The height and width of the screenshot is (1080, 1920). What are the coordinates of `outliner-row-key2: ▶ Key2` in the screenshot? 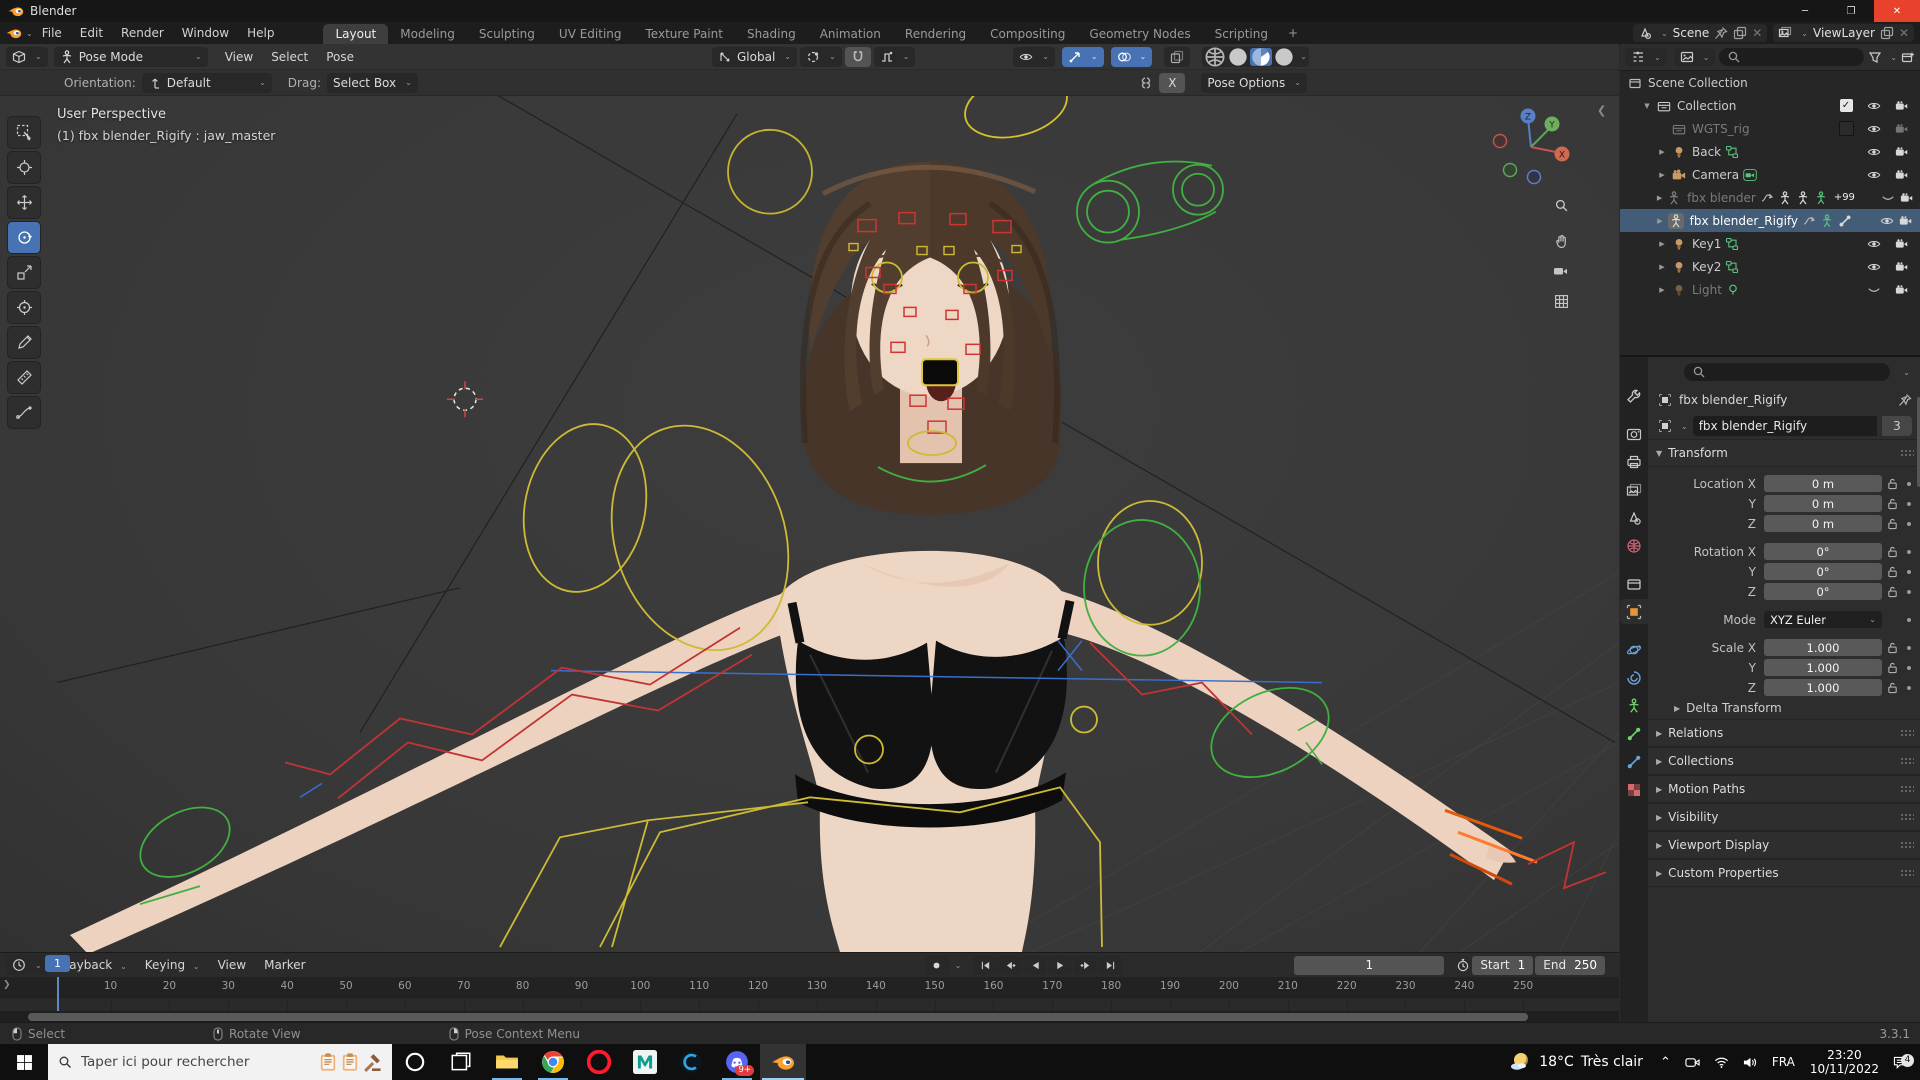 It's located at (1770, 266).